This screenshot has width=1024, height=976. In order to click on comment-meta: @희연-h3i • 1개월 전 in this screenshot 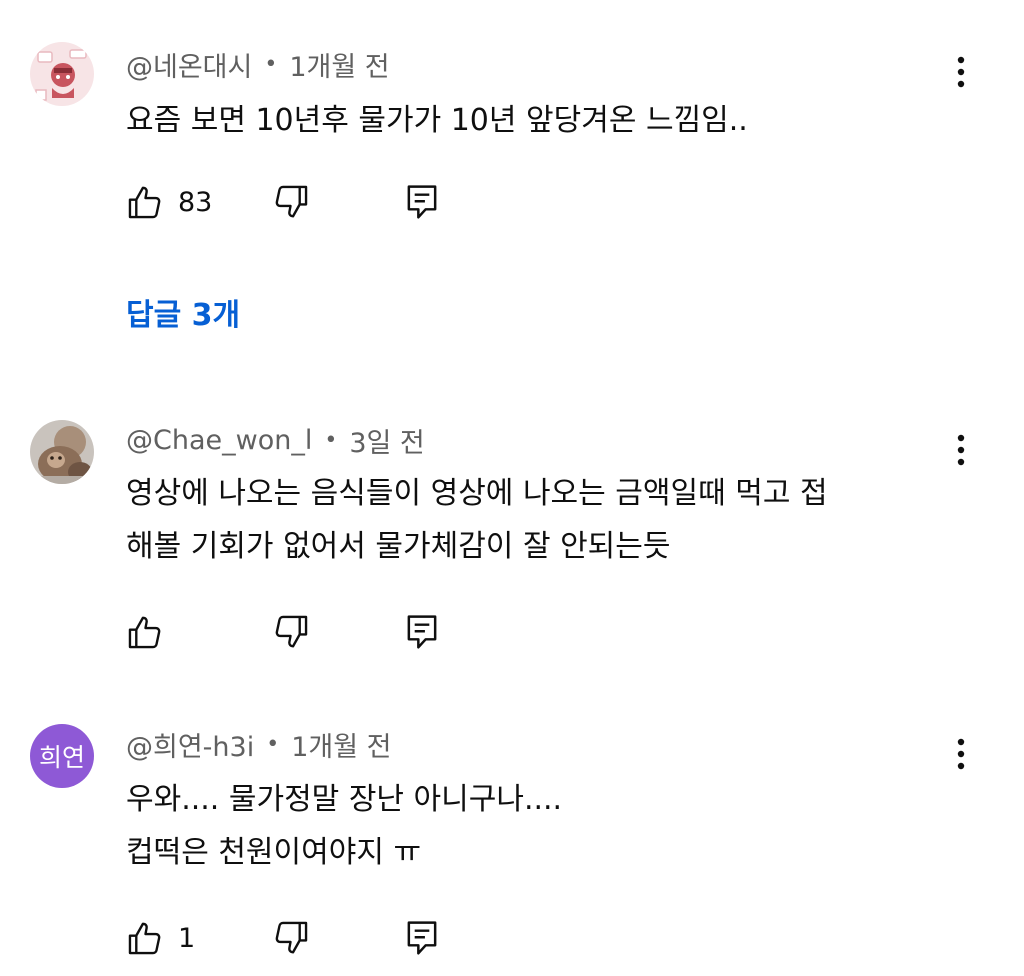, I will do `click(258, 744)`.